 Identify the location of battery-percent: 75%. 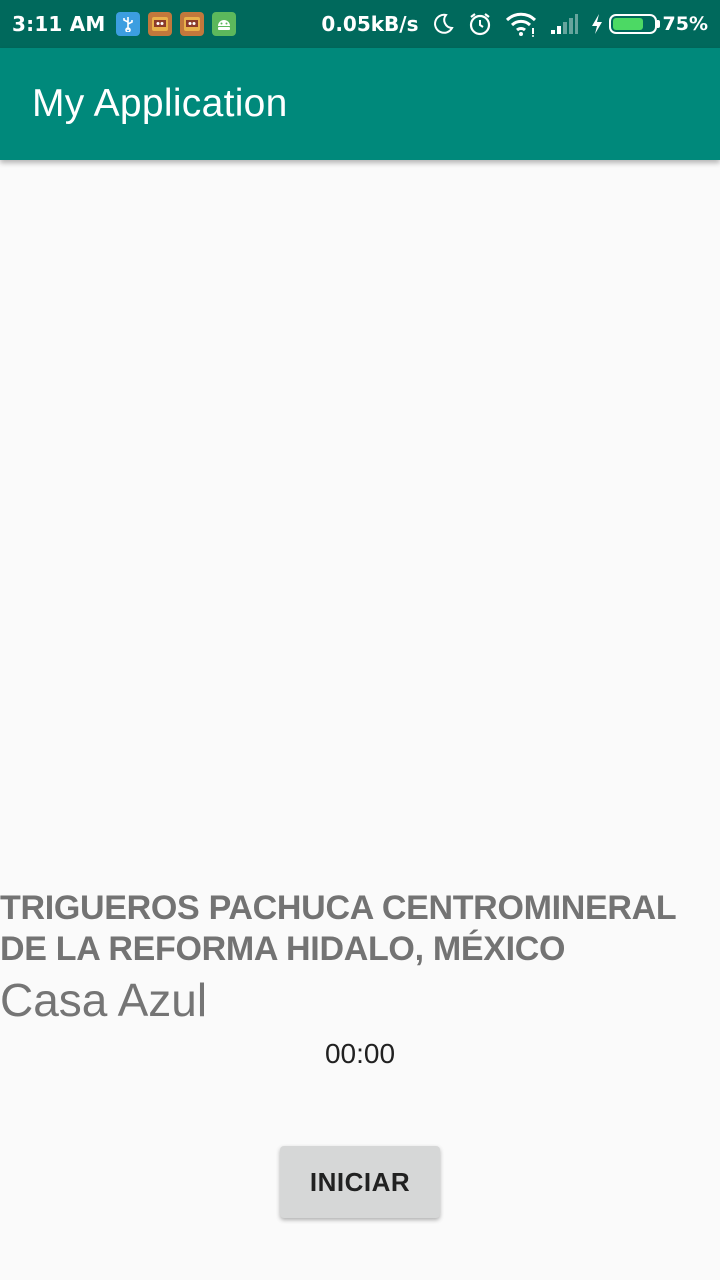
(685, 24).